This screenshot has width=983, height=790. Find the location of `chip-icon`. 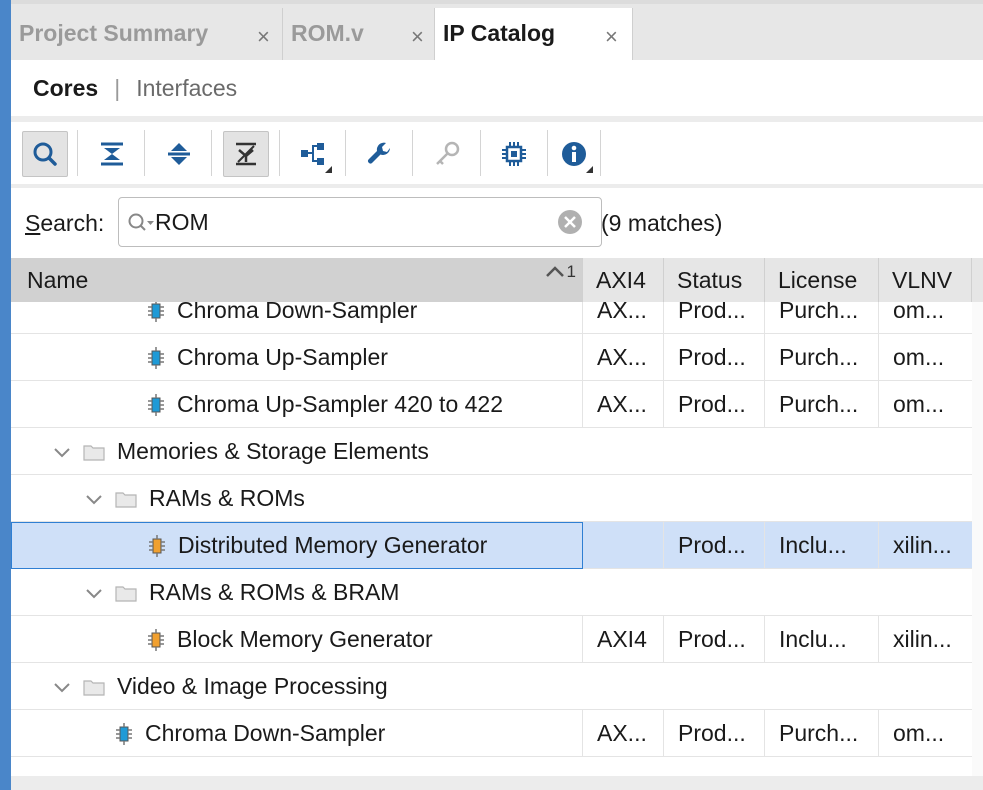

chip-icon is located at coordinates (514, 154).